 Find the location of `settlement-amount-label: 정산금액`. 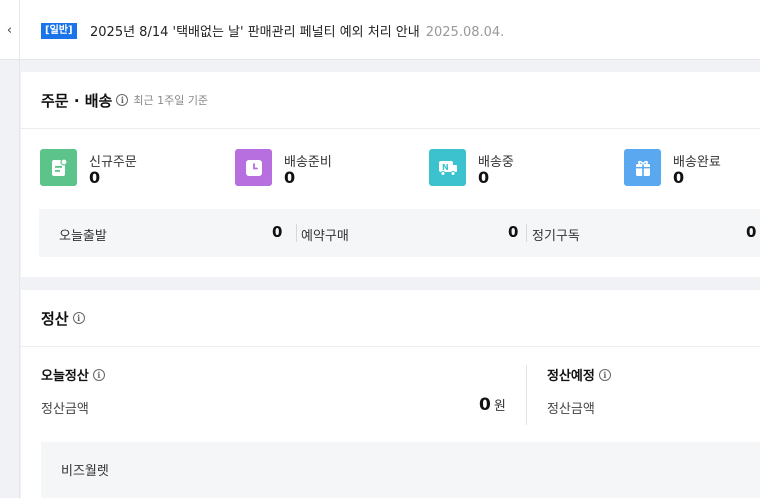

settlement-amount-label: 정산금액 is located at coordinates (65, 409).